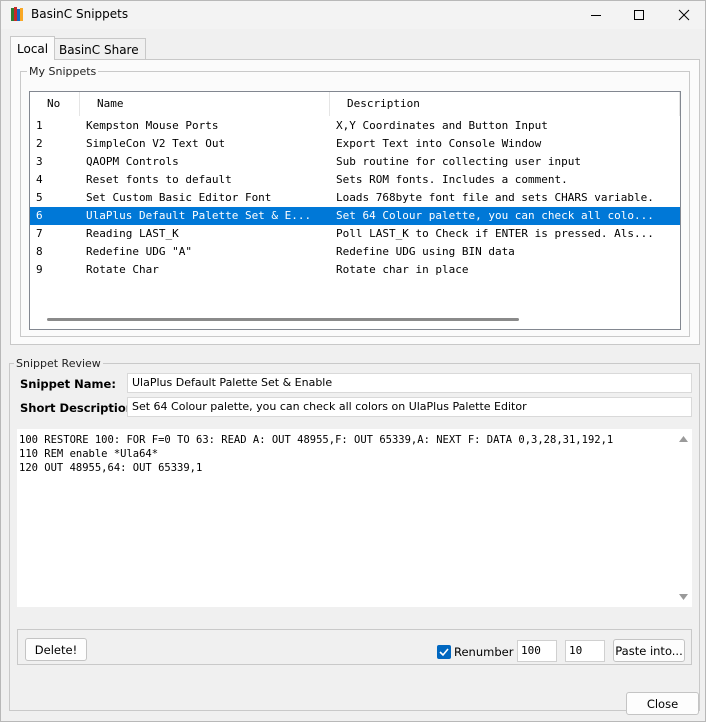 The image size is (706, 722). I want to click on row-no: 5, so click(39, 197).